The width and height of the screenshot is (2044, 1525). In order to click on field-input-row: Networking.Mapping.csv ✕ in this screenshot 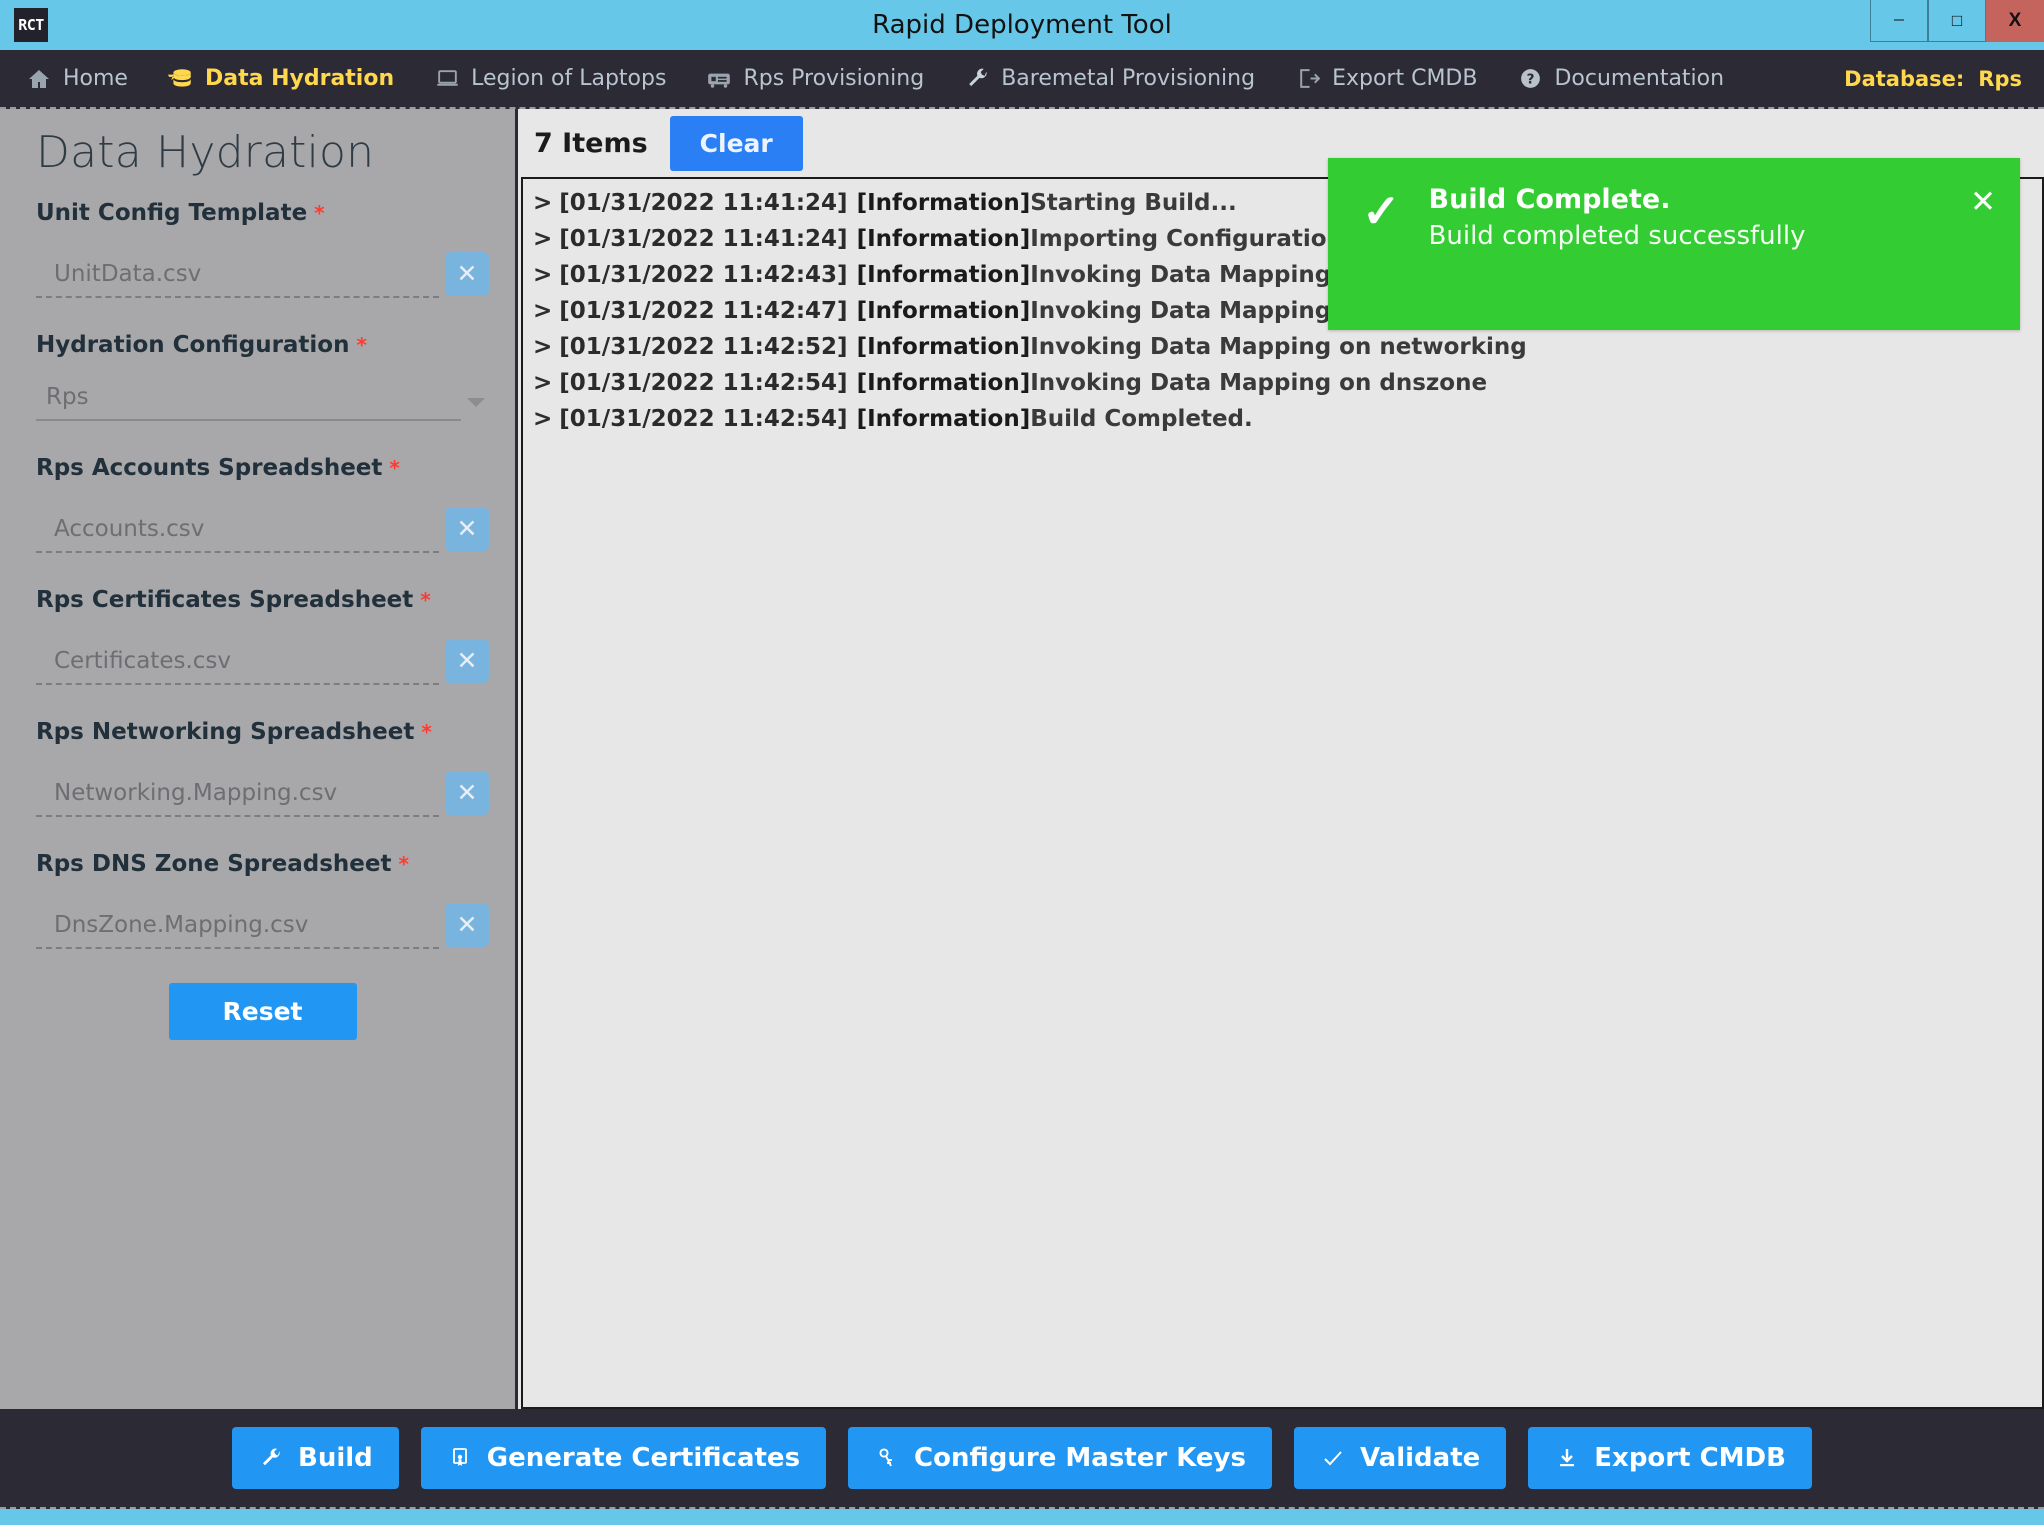, I will do `click(262, 794)`.